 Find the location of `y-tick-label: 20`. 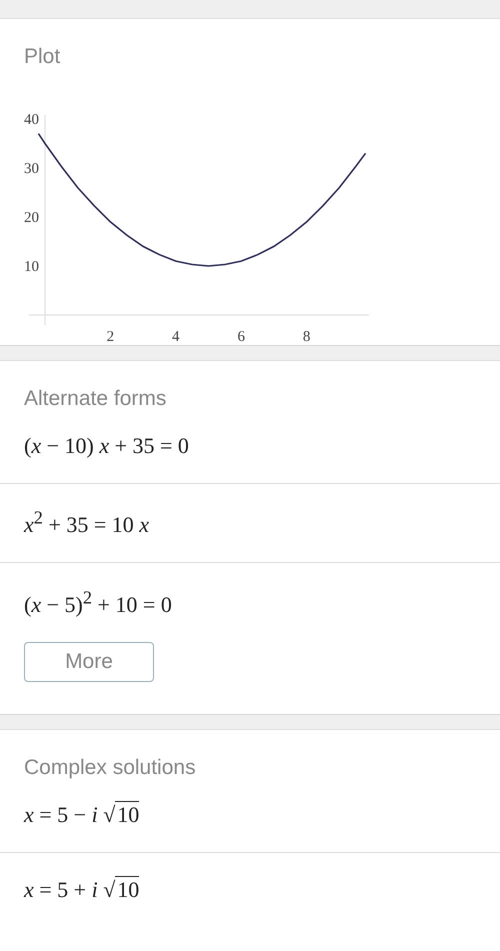

y-tick-label: 20 is located at coordinates (31, 218).